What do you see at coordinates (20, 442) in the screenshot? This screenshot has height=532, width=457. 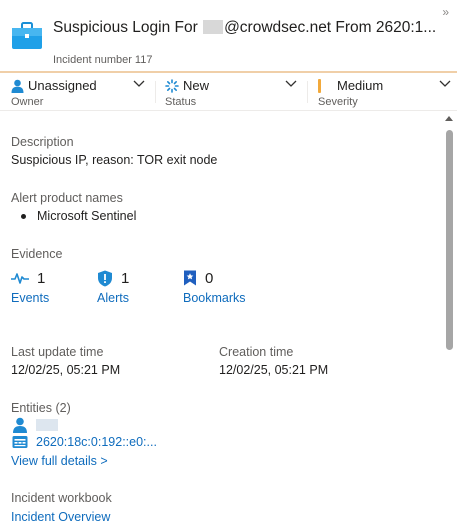 I see `ip-address-icon` at bounding box center [20, 442].